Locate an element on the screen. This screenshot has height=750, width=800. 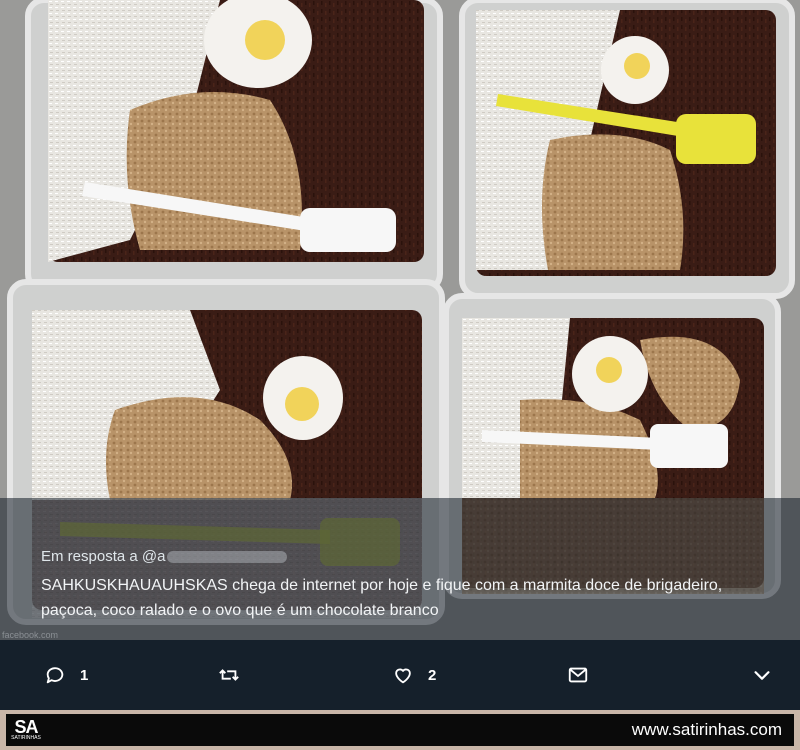
tweet-action-bar: 1 2 is located at coordinates (400, 675).